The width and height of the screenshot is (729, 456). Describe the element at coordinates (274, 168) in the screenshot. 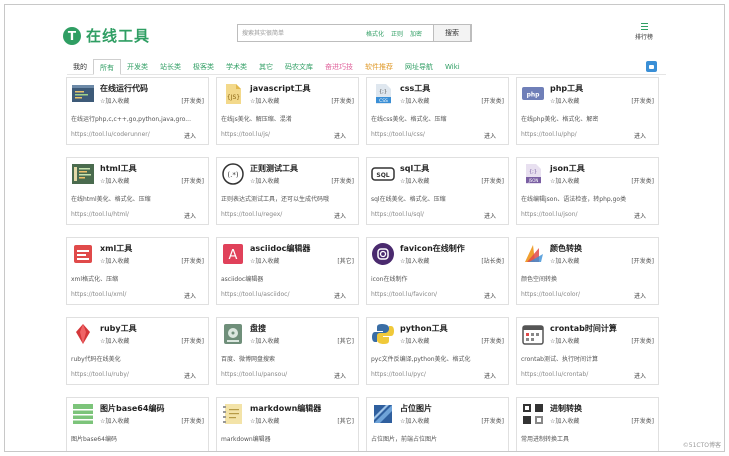

I see `tool-title: 正则测试工具` at that location.